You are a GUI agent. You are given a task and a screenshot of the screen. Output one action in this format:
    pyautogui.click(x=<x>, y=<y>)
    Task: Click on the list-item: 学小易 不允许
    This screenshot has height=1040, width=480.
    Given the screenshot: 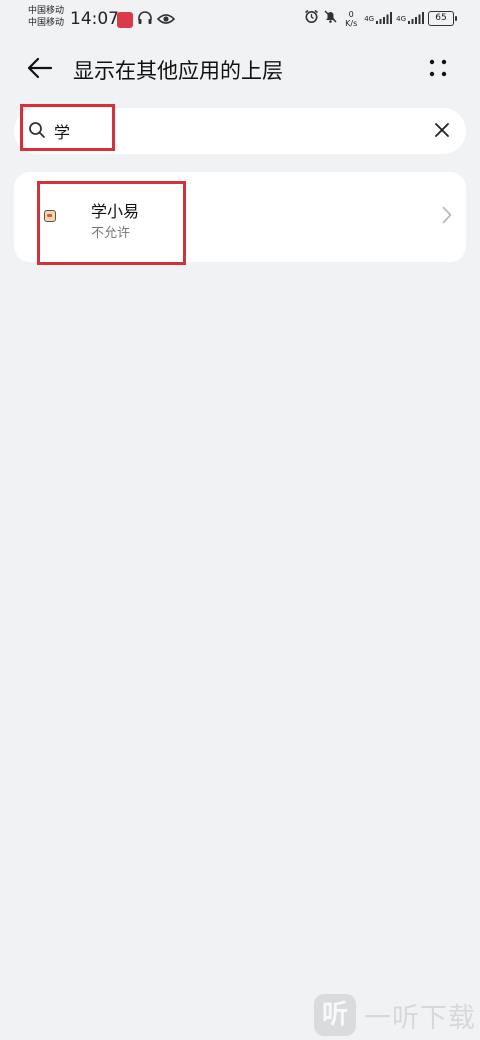 What is the action you would take?
    pyautogui.click(x=240, y=217)
    